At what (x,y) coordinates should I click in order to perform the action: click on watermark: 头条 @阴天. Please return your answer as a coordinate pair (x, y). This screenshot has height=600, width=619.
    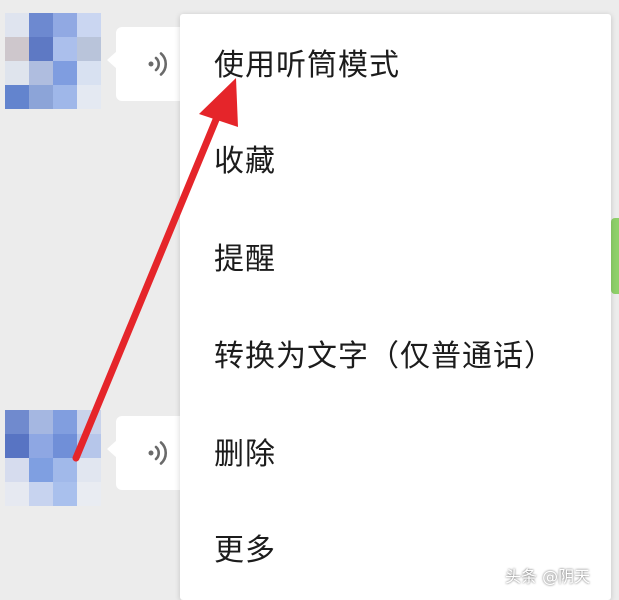
    Looking at the image, I should click on (548, 576).